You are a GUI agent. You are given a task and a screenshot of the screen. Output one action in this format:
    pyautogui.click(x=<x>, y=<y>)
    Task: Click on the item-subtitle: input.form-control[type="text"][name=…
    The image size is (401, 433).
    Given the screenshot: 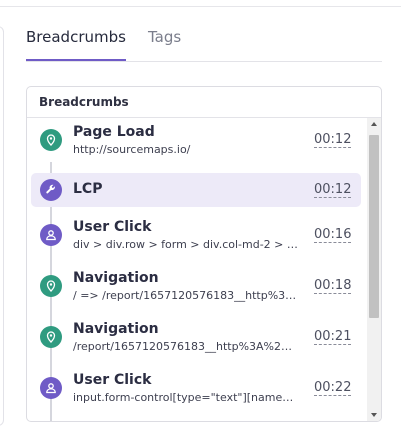 What is the action you would take?
    pyautogui.click(x=187, y=397)
    